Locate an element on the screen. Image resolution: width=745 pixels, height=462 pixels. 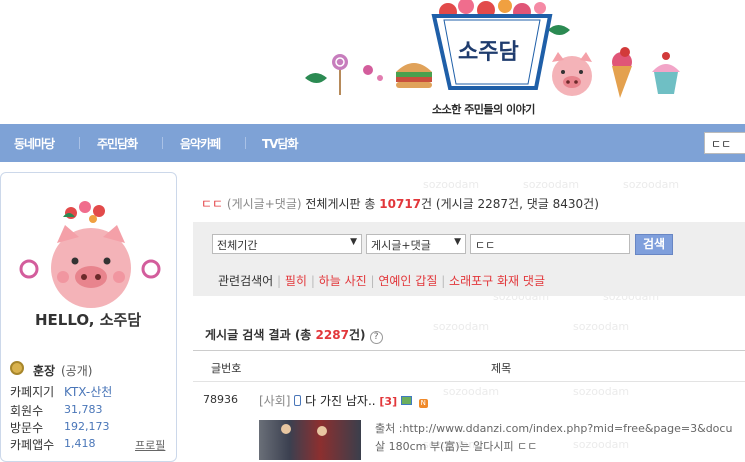
results-title-prefix: 게시글 검색 결과 (총 is located at coordinates (258, 335).